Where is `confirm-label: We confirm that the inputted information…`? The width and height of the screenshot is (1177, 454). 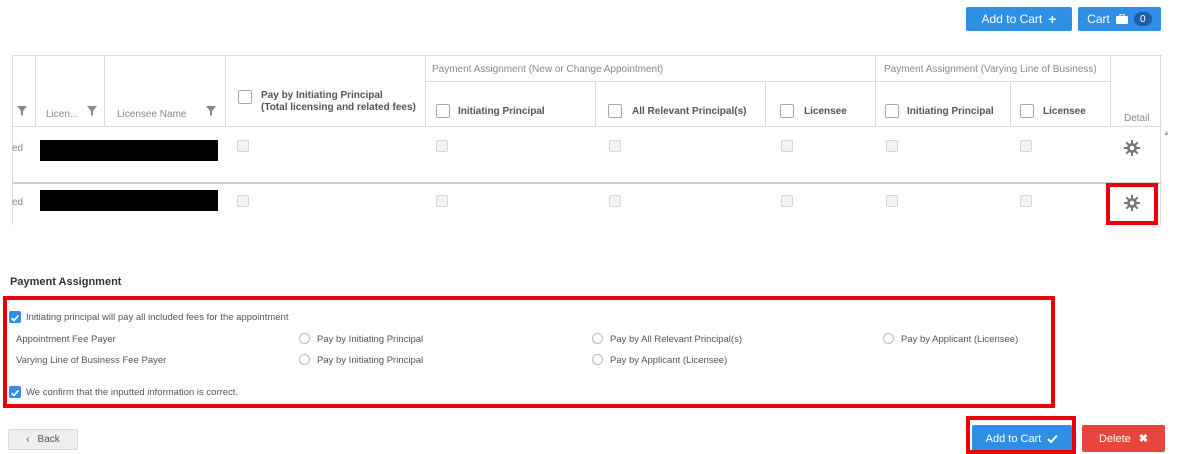 confirm-label: We confirm that the inputted information… is located at coordinates (132, 392).